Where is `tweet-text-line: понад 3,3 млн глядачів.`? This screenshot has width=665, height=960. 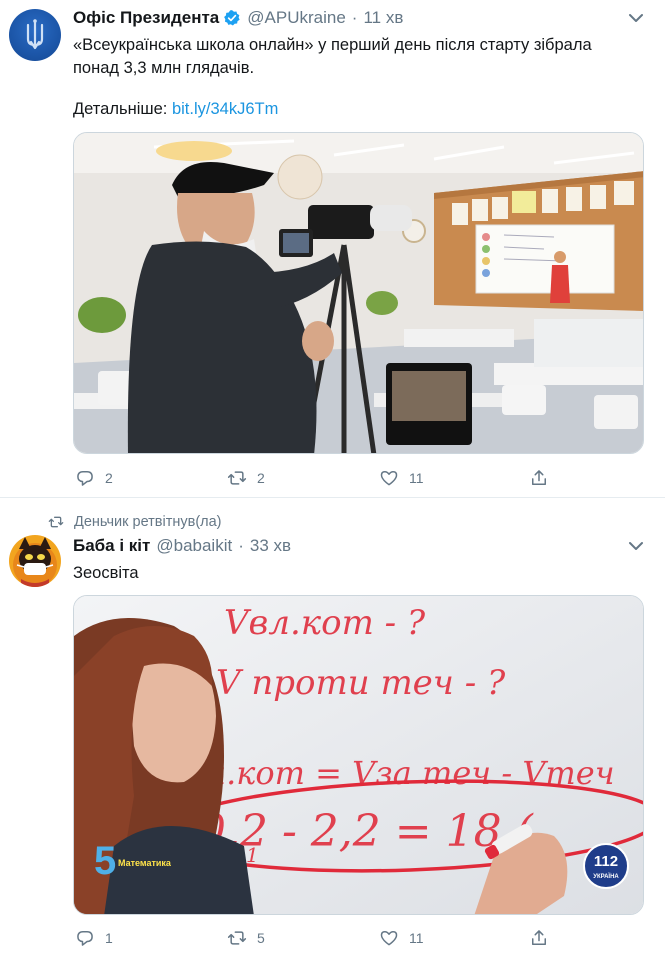 tweet-text-line: понад 3,3 млн глядачів. is located at coordinates (164, 68).